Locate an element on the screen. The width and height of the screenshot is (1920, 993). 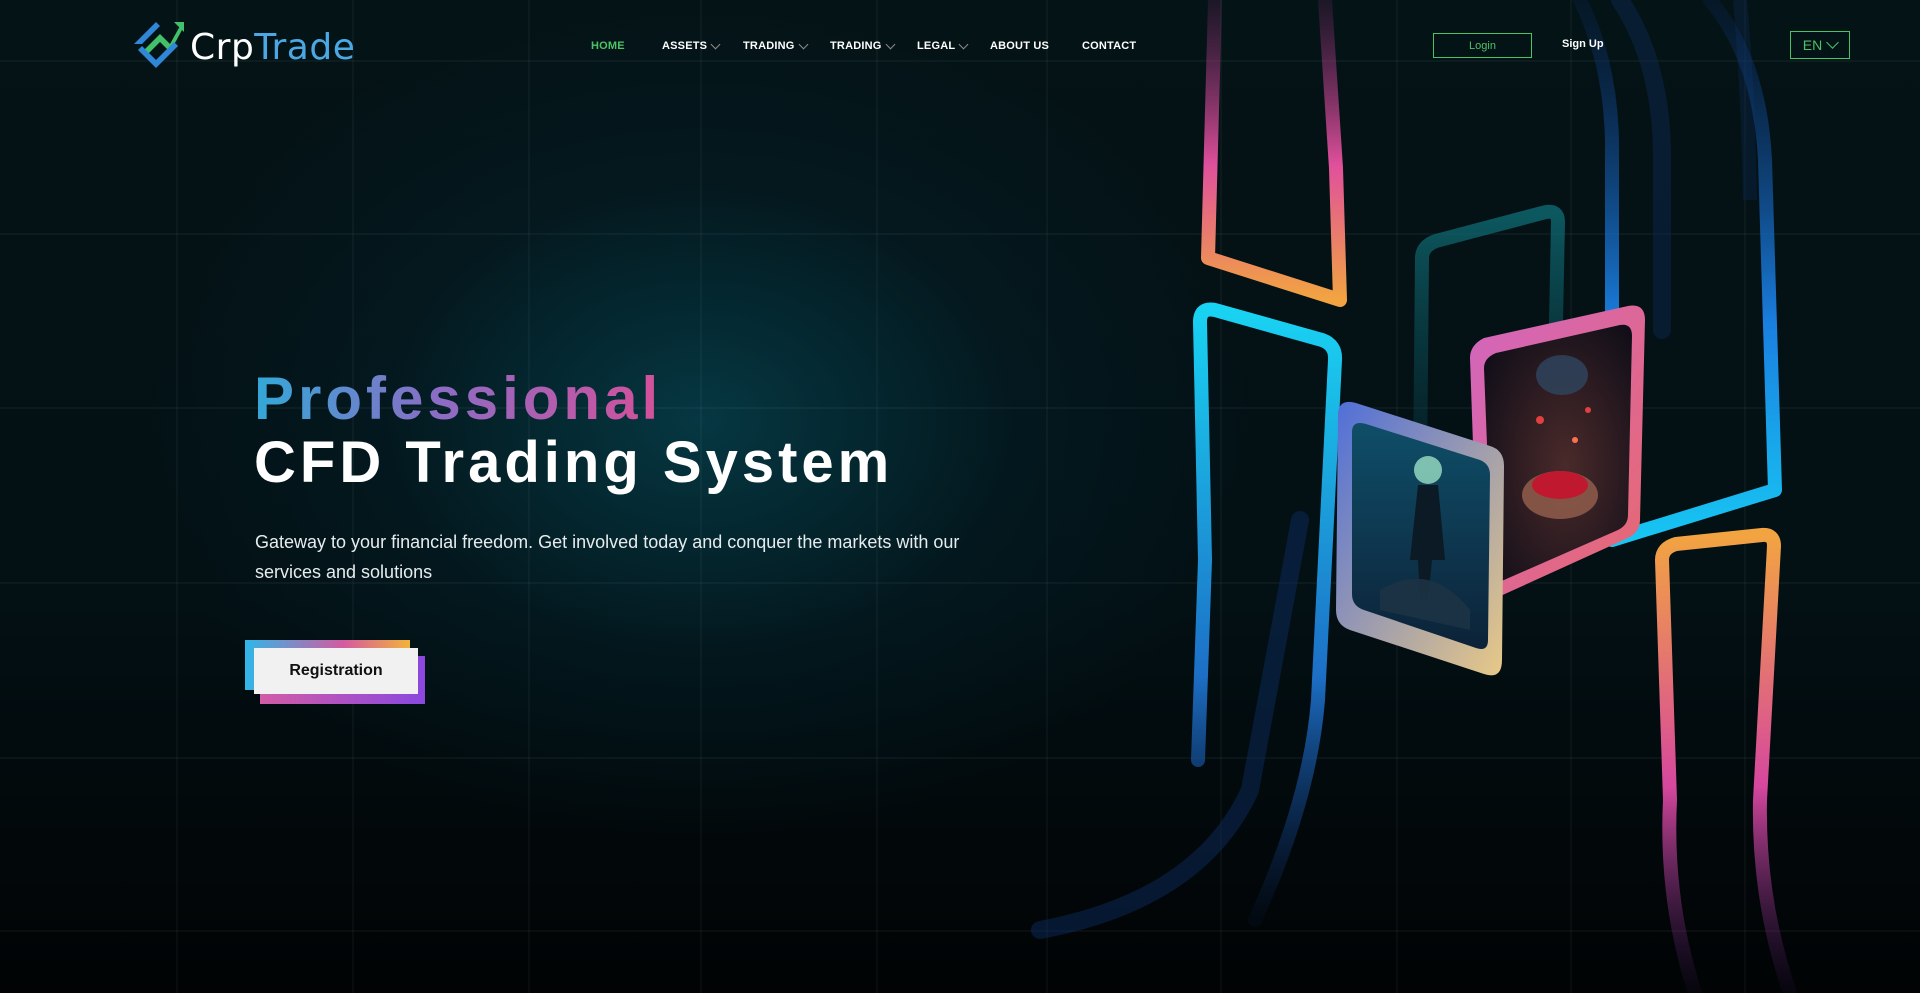
nav-item-contact: CONTACT is located at coordinates (1109, 46).